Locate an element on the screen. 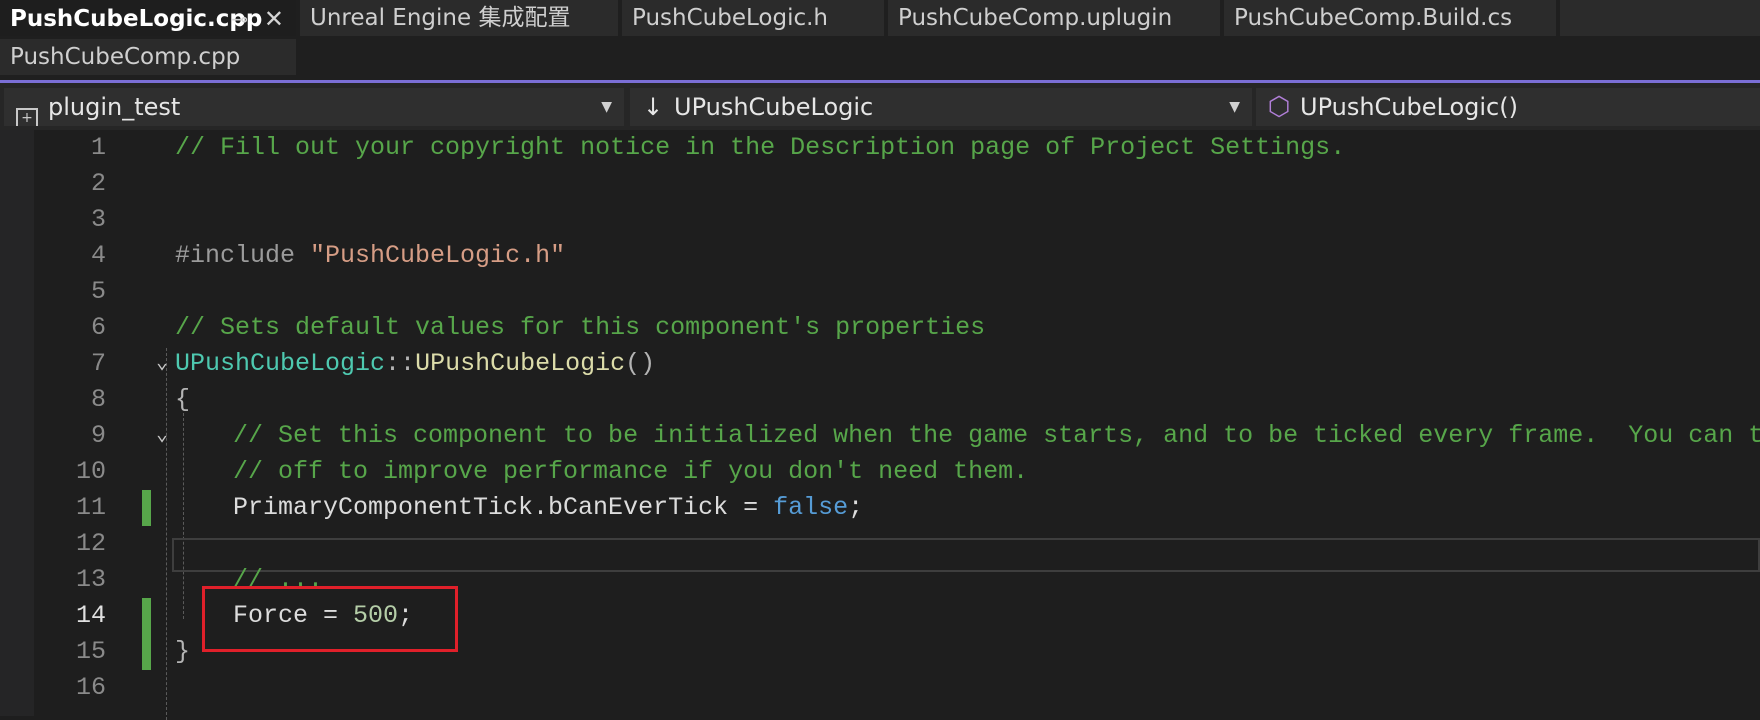  scope-name: UPushCubeLogic is located at coordinates (774, 107).